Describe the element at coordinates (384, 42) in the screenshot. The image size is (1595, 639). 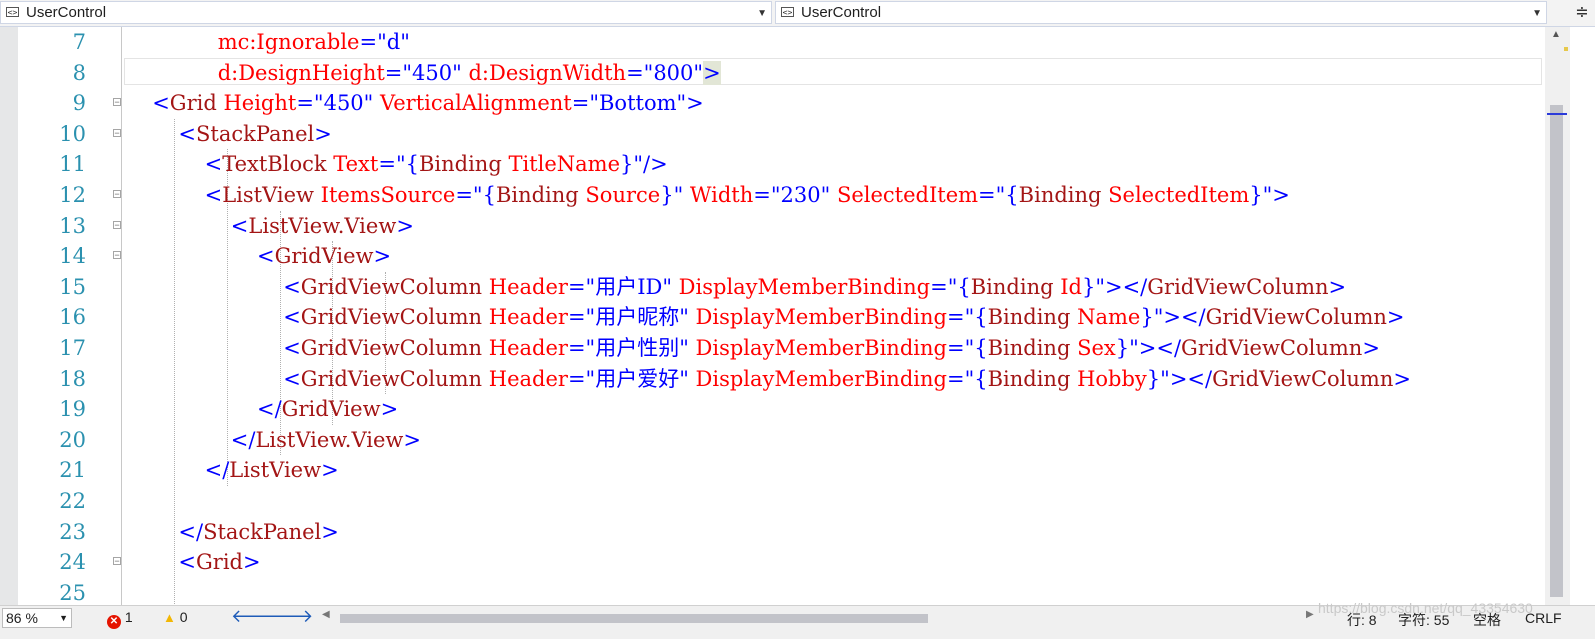
I see `code-token: ="d"` at that location.